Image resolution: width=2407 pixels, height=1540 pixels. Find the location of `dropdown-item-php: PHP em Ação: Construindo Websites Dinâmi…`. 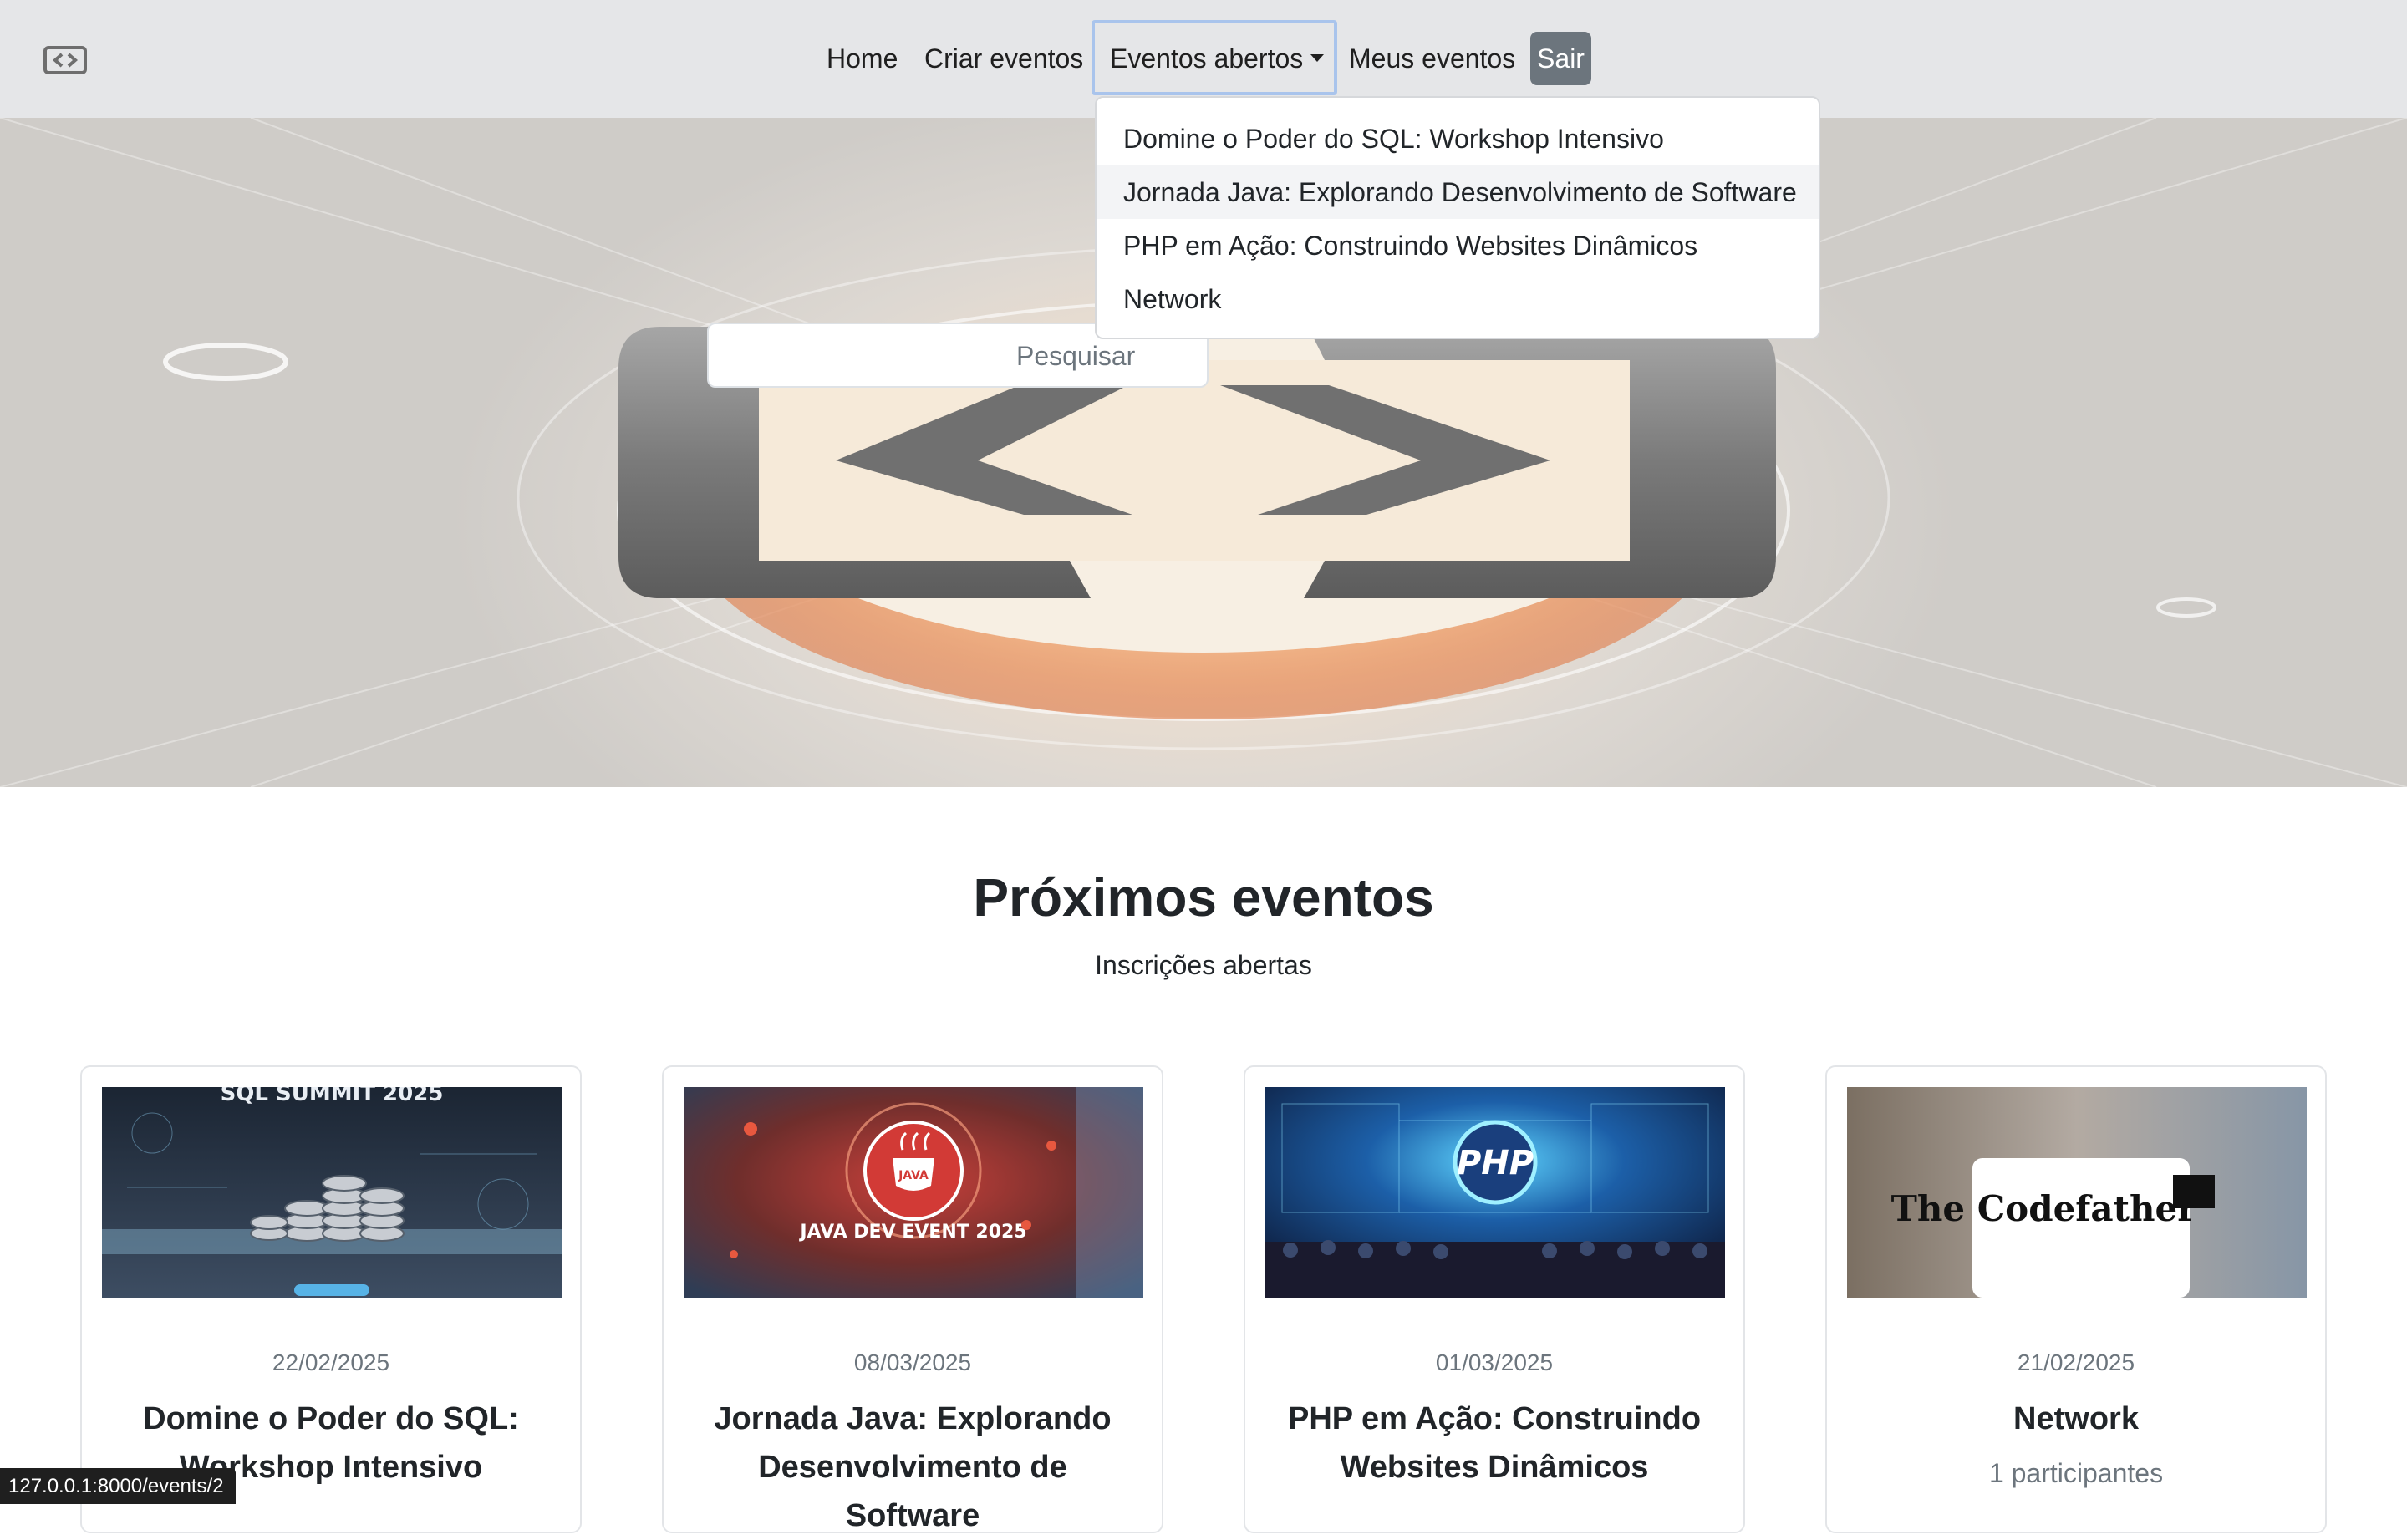

dropdown-item-php: PHP em Ação: Construindo Websites Dinâmi… is located at coordinates (1458, 245).